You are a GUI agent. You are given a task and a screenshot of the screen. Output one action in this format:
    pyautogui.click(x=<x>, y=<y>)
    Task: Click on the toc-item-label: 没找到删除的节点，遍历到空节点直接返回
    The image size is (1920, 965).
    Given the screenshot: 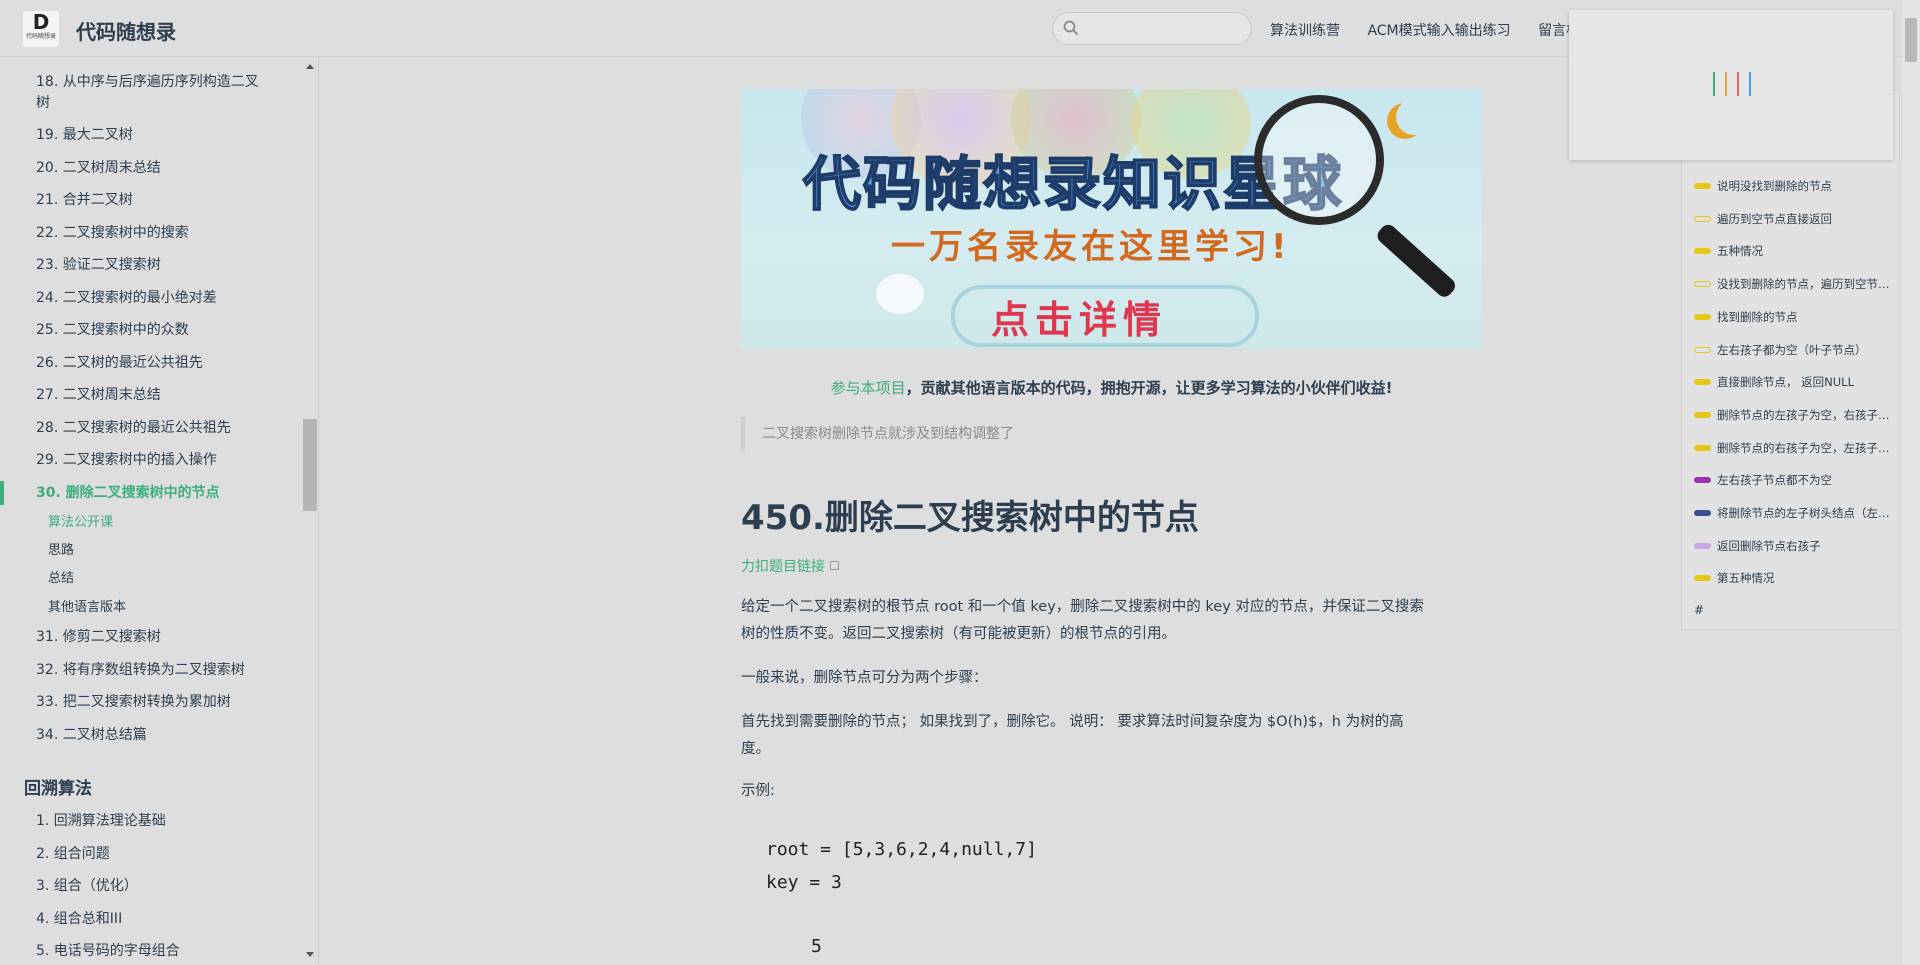 What is the action you would take?
    pyautogui.click(x=1805, y=284)
    